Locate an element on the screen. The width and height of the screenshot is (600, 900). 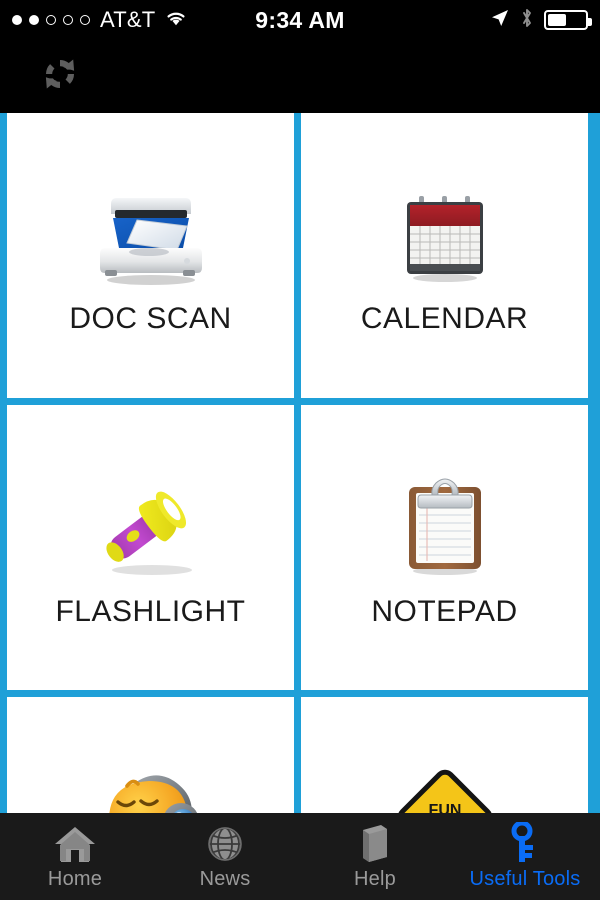
tile-voice-record: VOICE RECORD is located at coordinates (150, 755).